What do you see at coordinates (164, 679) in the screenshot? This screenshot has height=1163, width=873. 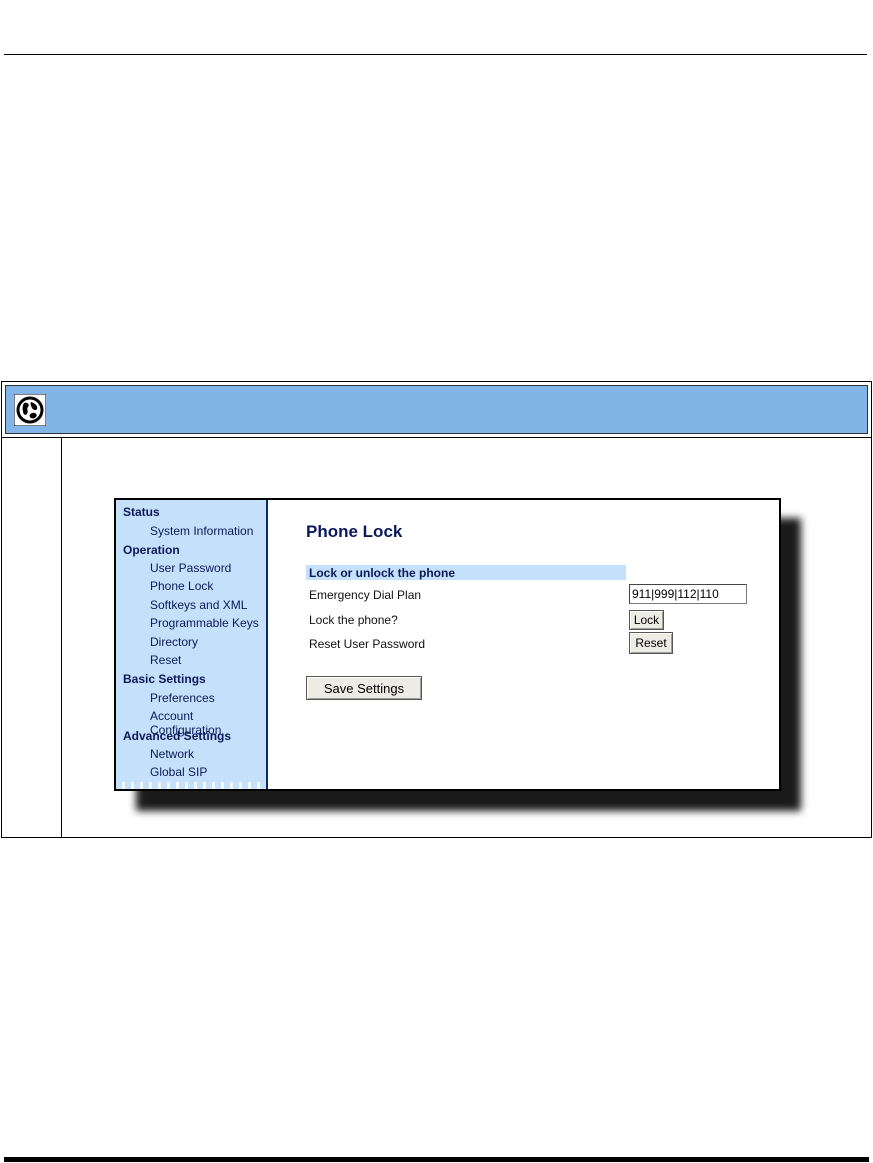 I see `nav-group-basic-settings: Basic Settings` at bounding box center [164, 679].